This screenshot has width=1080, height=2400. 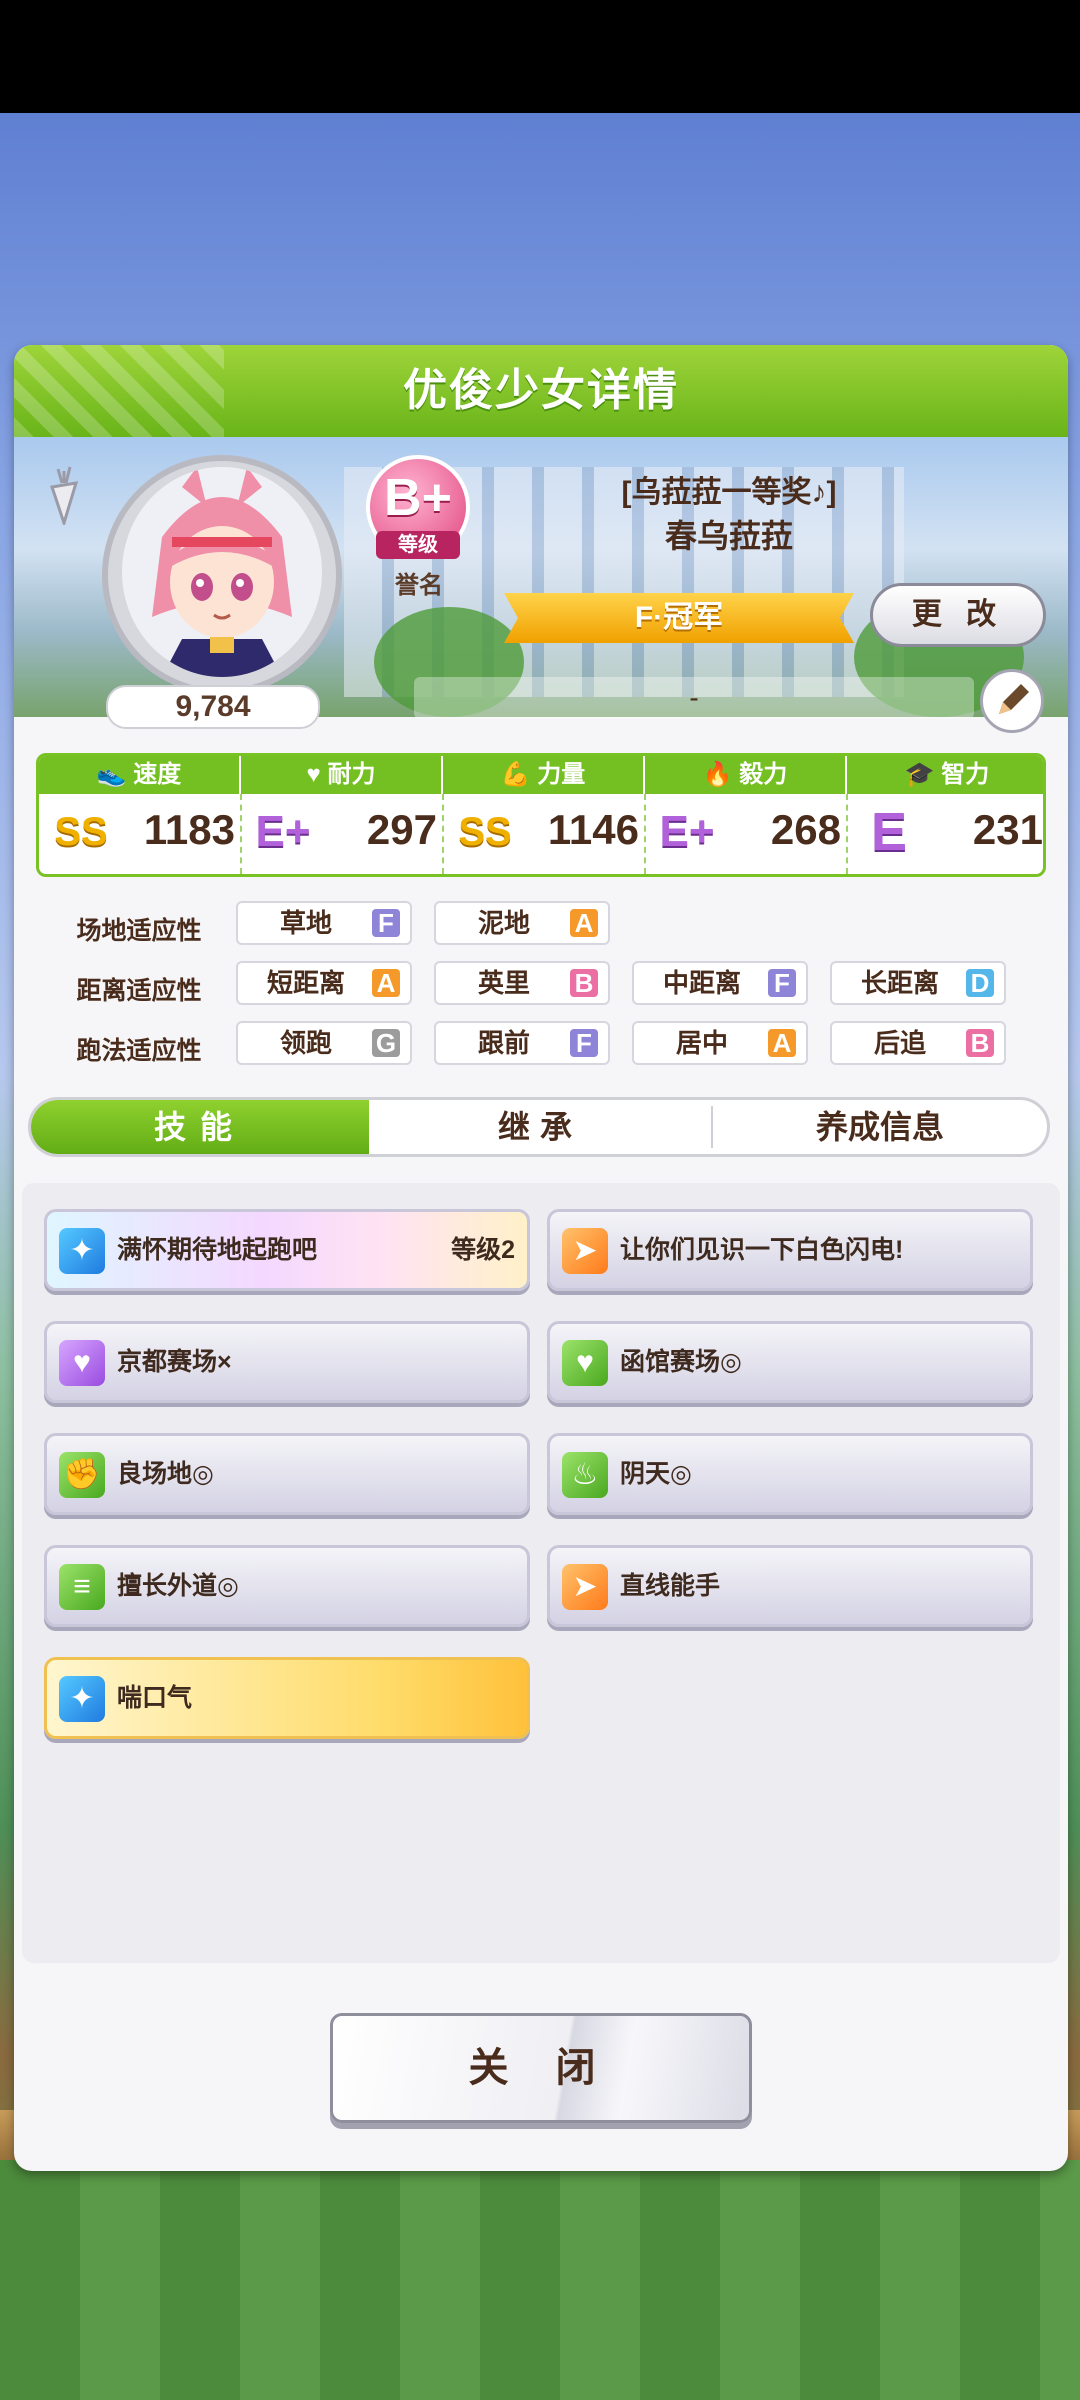 What do you see at coordinates (115, 774) in the screenshot?
I see `shoe-icon: 👟` at bounding box center [115, 774].